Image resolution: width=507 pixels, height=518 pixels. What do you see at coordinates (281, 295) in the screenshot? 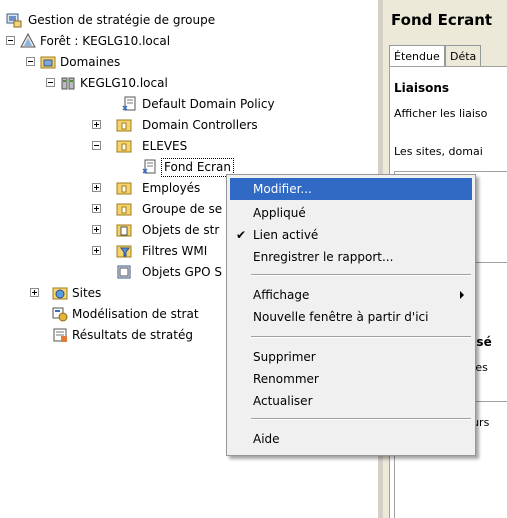
I see `menu-item-label: Affichage` at bounding box center [281, 295].